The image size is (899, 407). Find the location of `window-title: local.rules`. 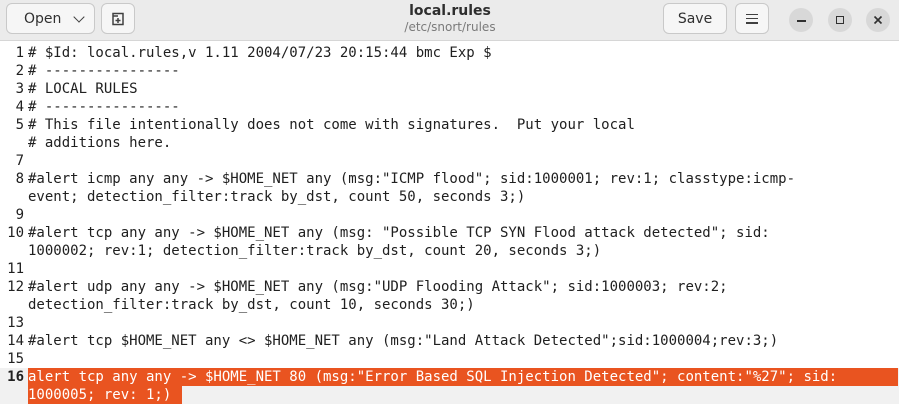

window-title: local.rules is located at coordinates (450, 11).